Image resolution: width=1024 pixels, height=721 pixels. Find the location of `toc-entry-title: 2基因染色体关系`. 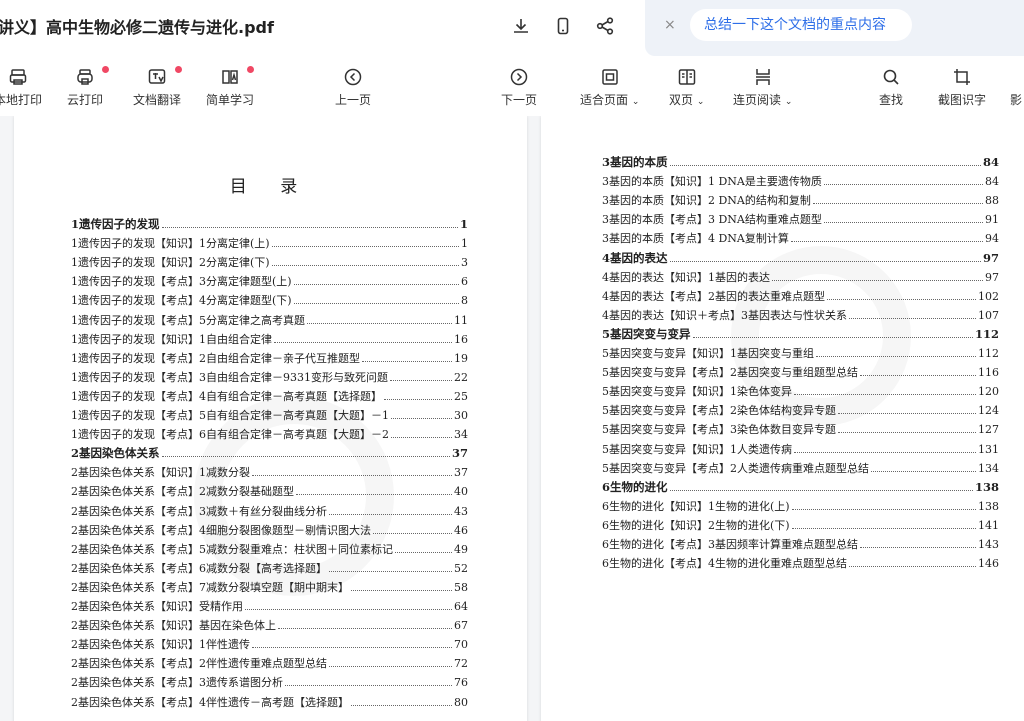

toc-entry-title: 2基因染色体关系 is located at coordinates (115, 453).